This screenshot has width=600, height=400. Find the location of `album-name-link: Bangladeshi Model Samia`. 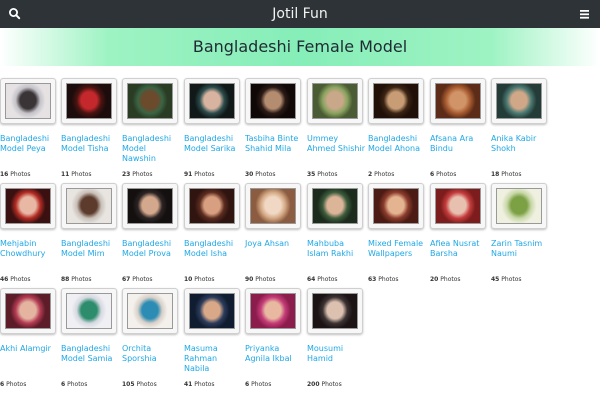

album-name-link: Bangladeshi Model Samia is located at coordinates (91, 354).